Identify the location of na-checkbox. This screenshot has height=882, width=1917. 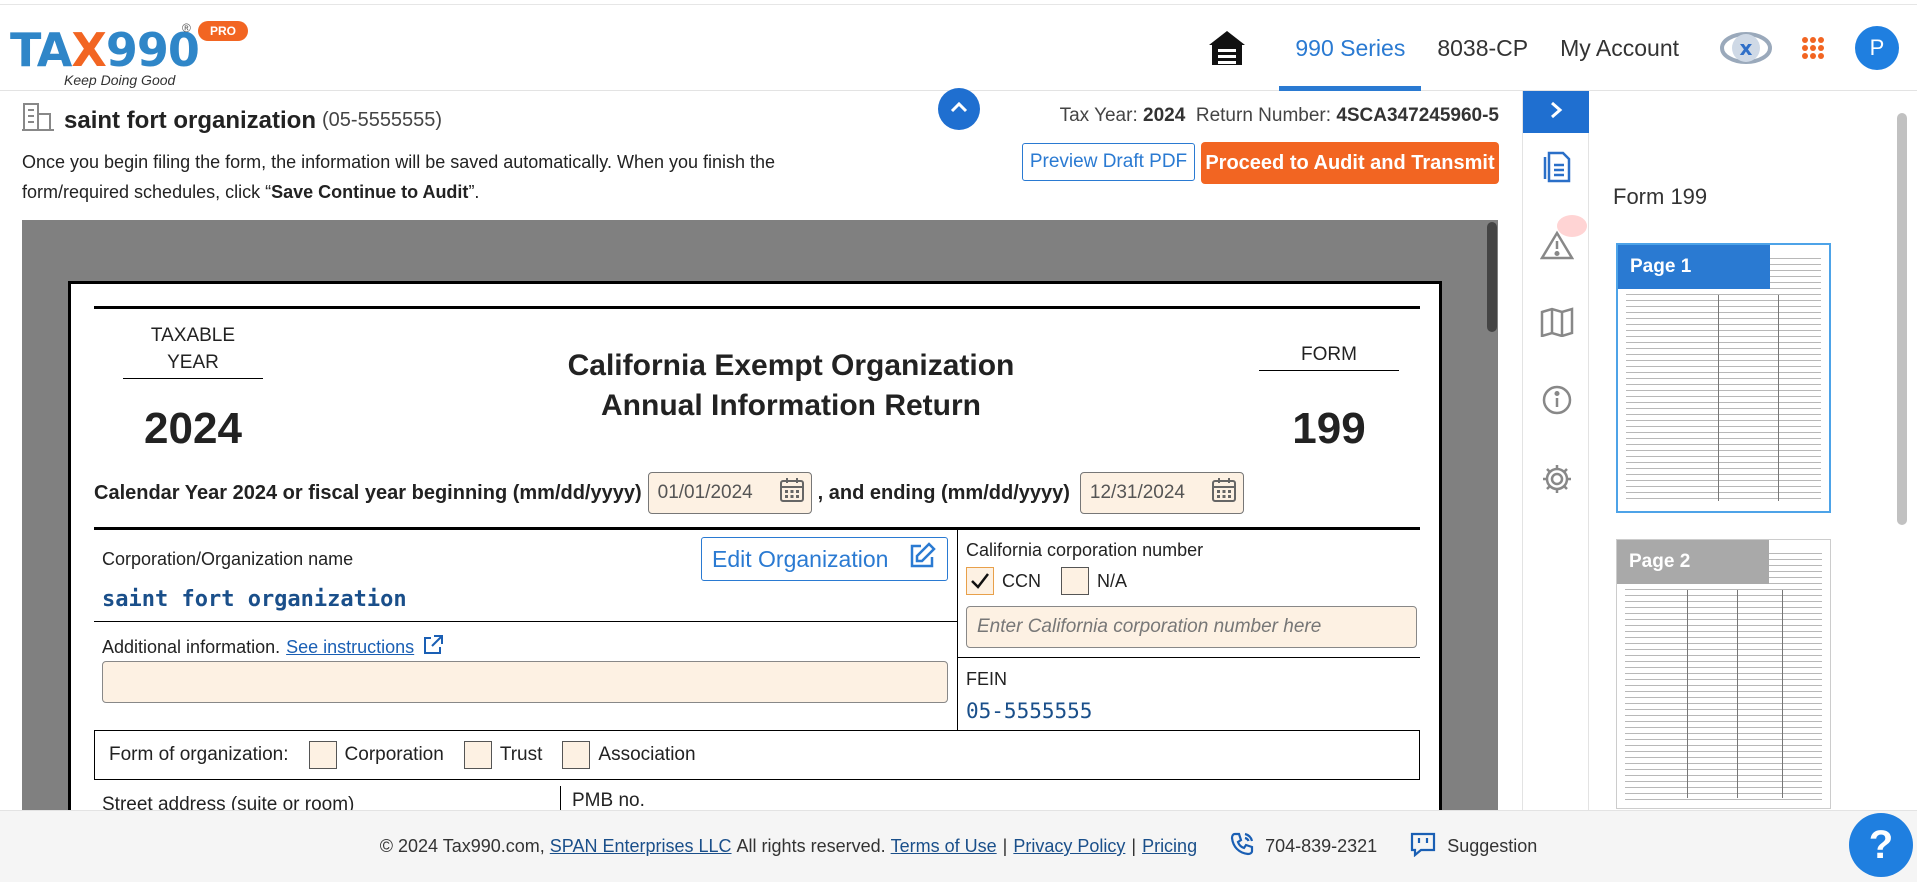
(1075, 581).